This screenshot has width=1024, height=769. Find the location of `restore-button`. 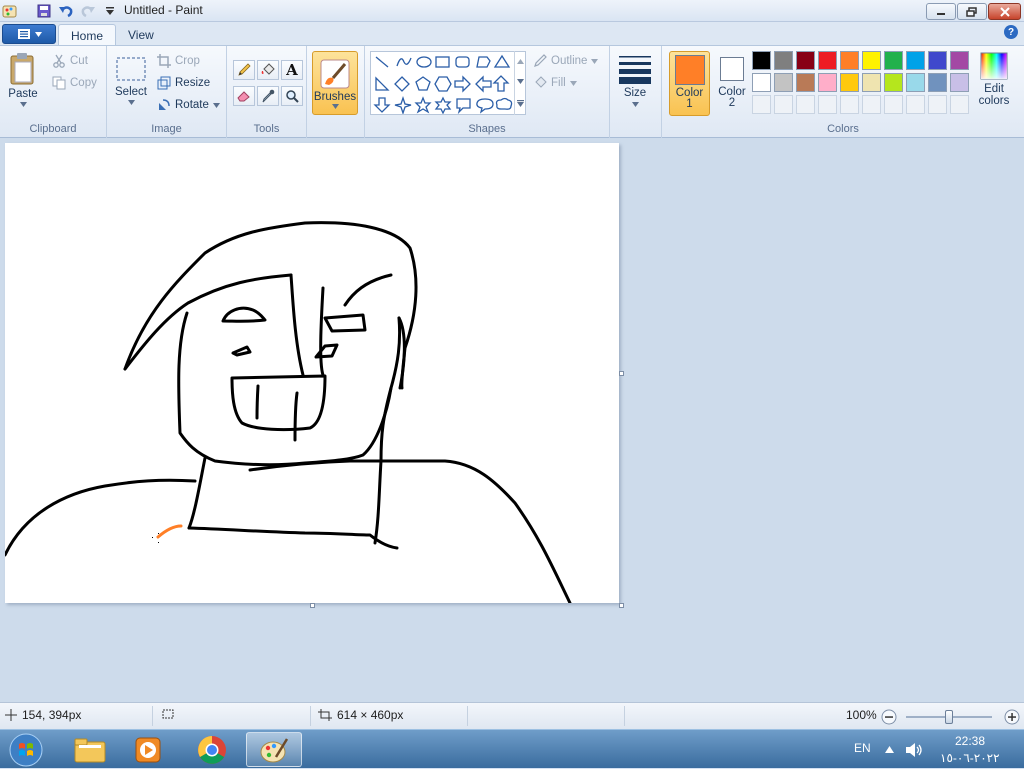

restore-button is located at coordinates (972, 11).